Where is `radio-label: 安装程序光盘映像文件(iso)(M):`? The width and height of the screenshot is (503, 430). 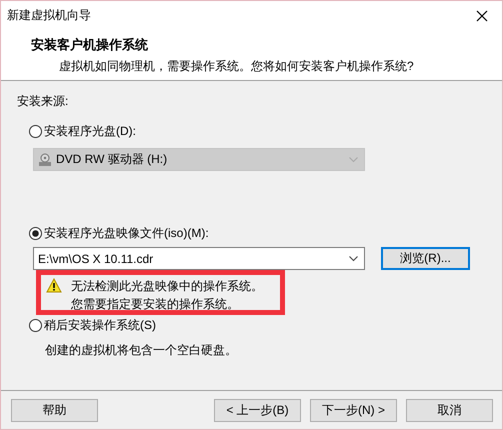
radio-label: 安装程序光盘映像文件(iso)(M): is located at coordinates (126, 233).